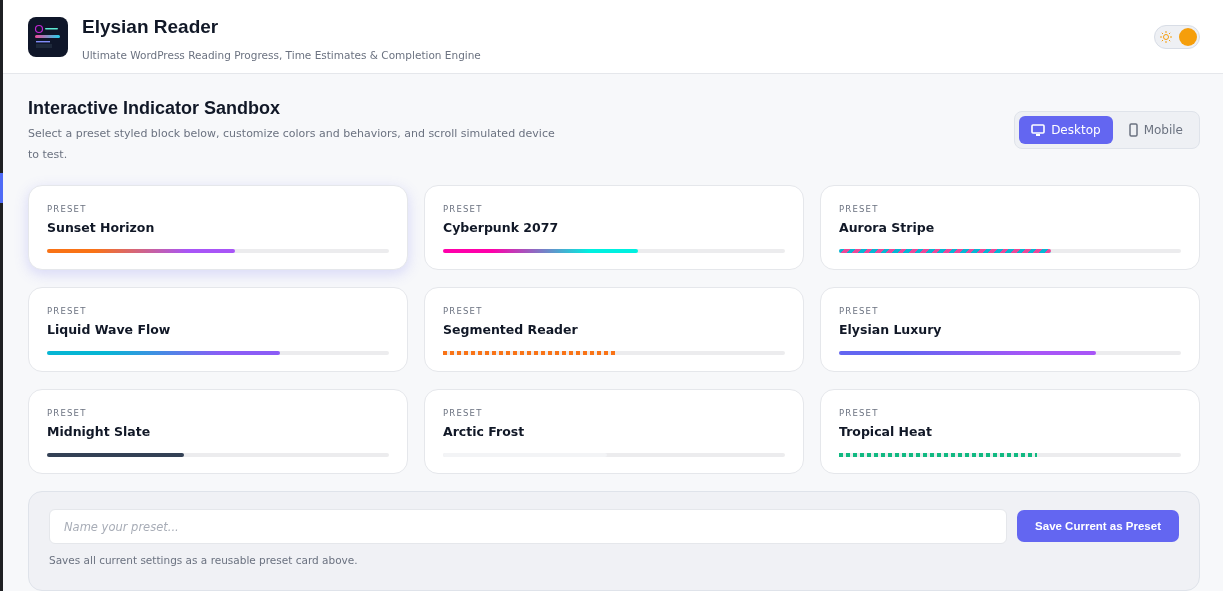  What do you see at coordinates (484, 431) in the screenshot?
I see `preset-name: Arctic Frost` at bounding box center [484, 431].